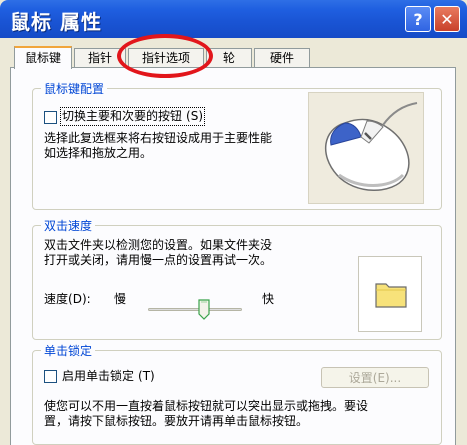  I want to click on click-lock-label-text: 启用单击锁定, so click(98, 376).